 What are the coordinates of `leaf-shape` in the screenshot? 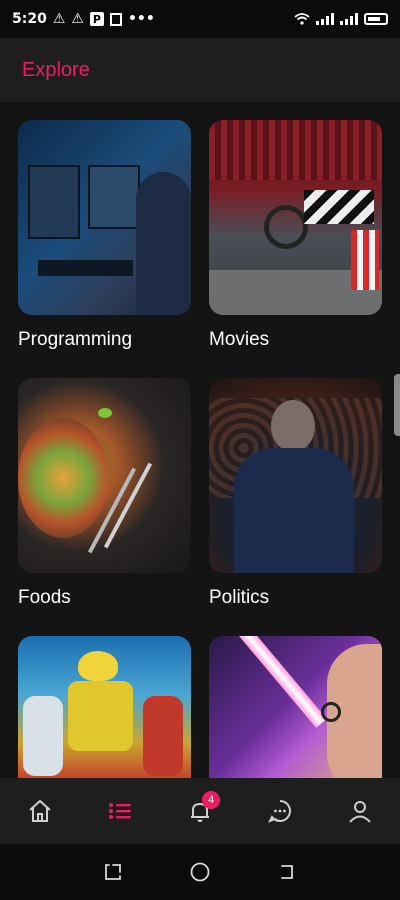 It's located at (105, 413).